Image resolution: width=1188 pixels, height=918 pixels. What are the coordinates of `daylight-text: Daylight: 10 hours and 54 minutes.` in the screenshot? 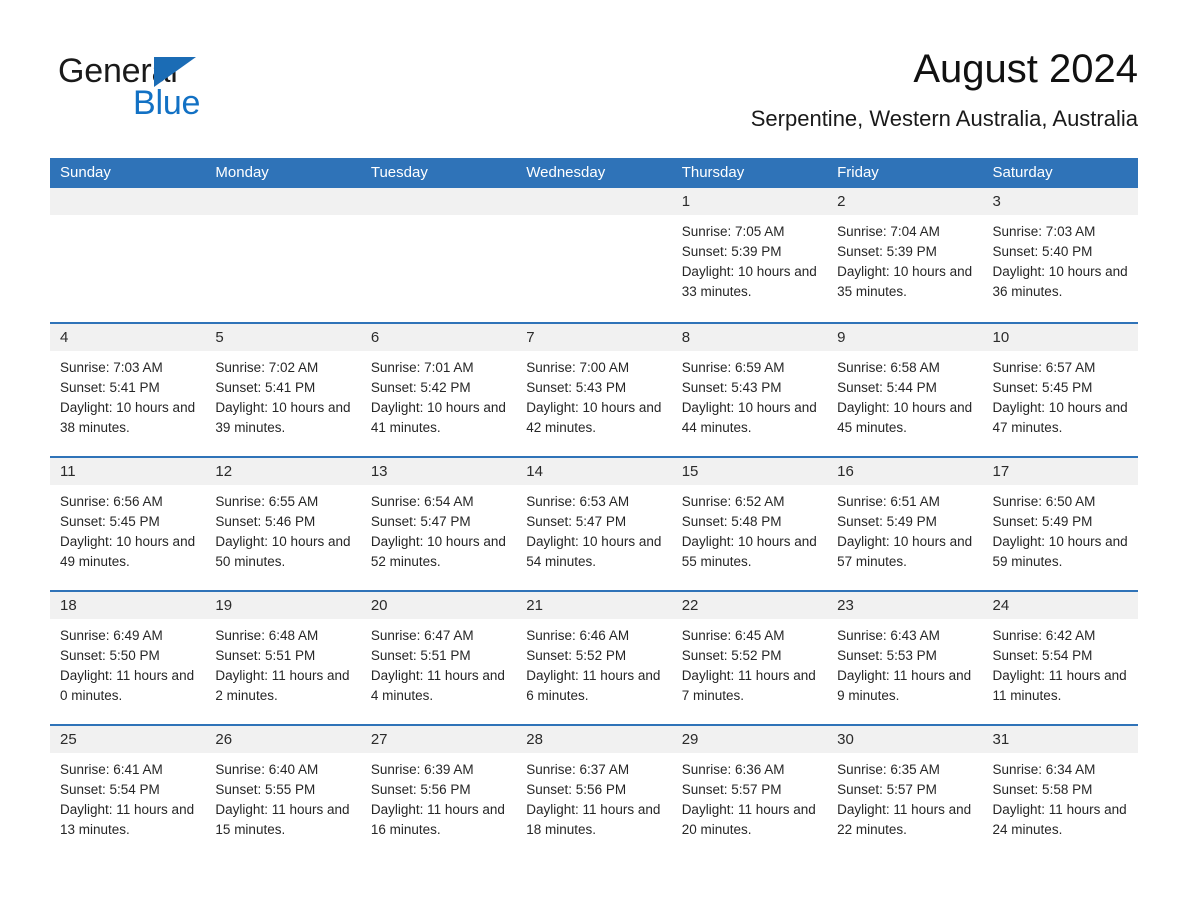 It's located at (594, 551).